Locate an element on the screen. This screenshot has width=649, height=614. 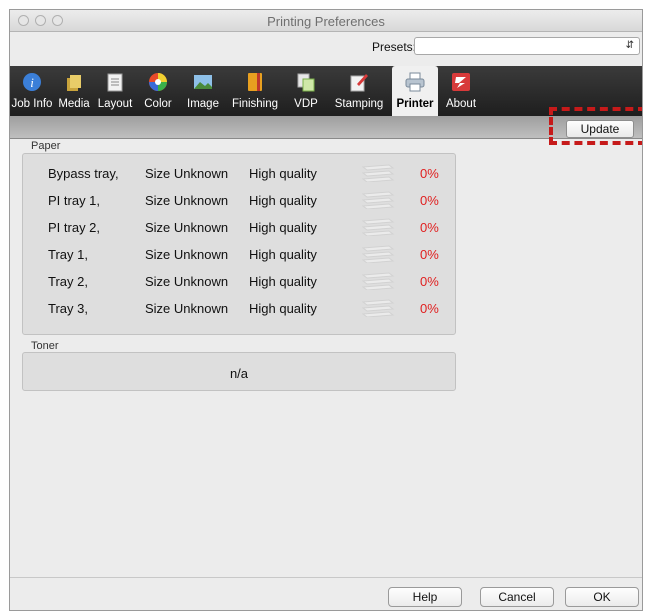
presets-dropdown: ⇵ is located at coordinates (527, 46).